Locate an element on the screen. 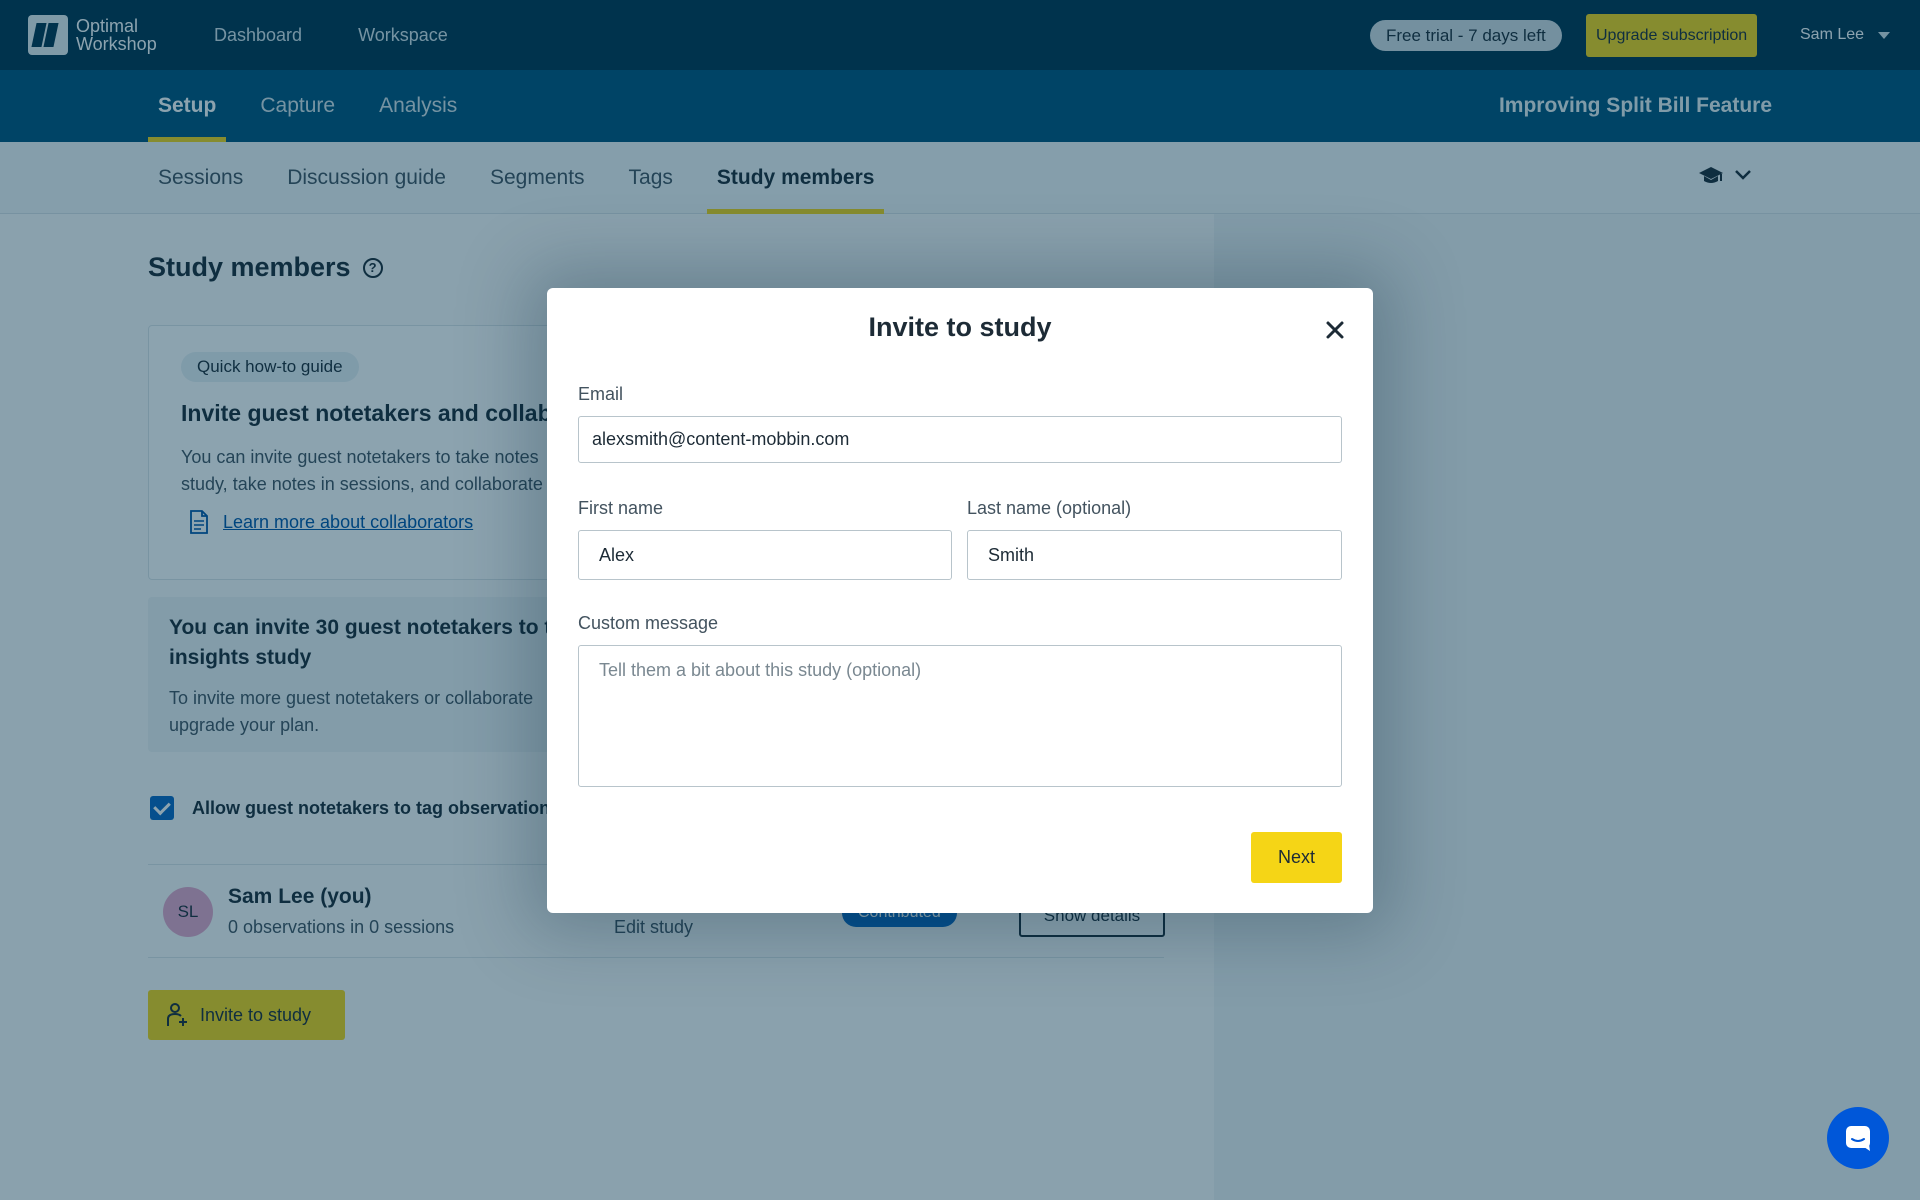 This screenshot has width=1920, height=1200. first-name-field is located at coordinates (765, 555).